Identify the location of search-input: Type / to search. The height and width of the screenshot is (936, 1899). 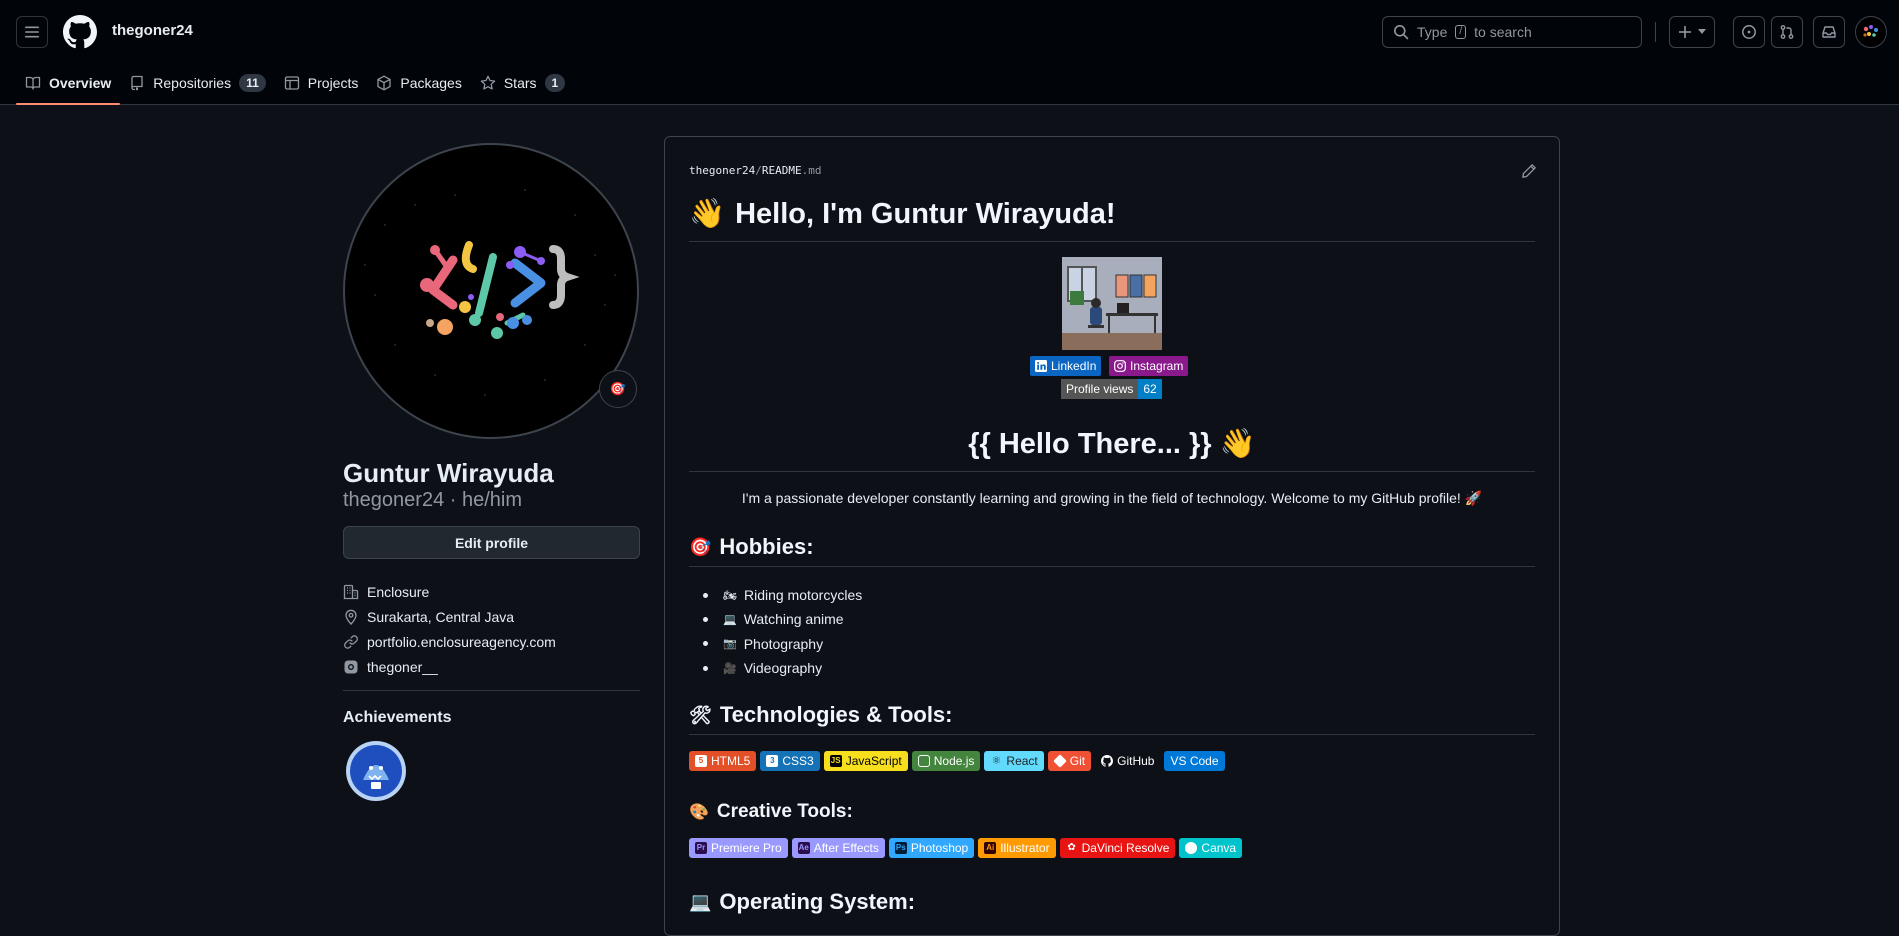
(1512, 32).